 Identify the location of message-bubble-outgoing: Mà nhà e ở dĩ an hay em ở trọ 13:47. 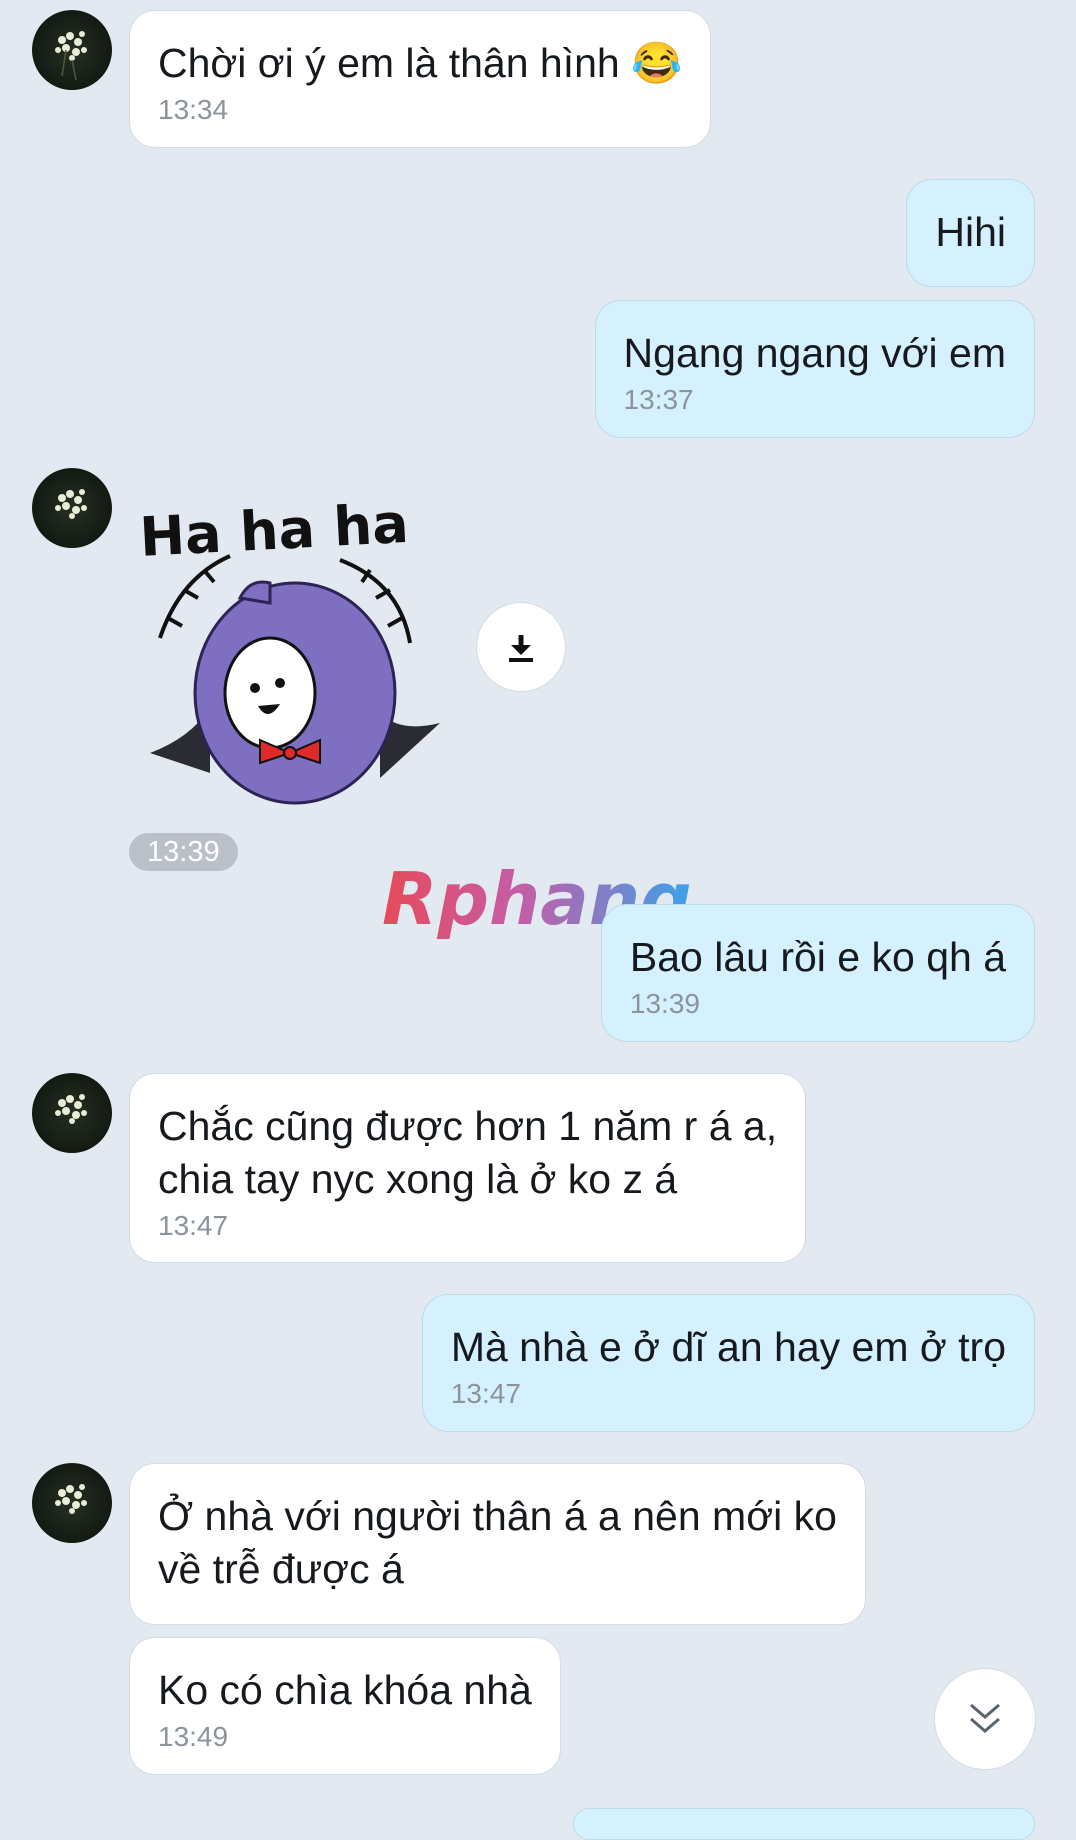
(728, 1363).